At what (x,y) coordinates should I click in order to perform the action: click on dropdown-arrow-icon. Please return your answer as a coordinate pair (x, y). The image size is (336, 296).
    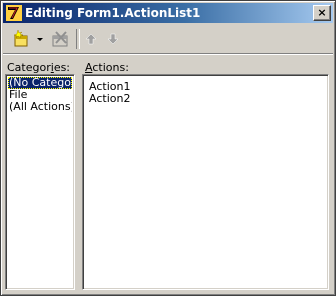
    Looking at the image, I should click on (40, 39).